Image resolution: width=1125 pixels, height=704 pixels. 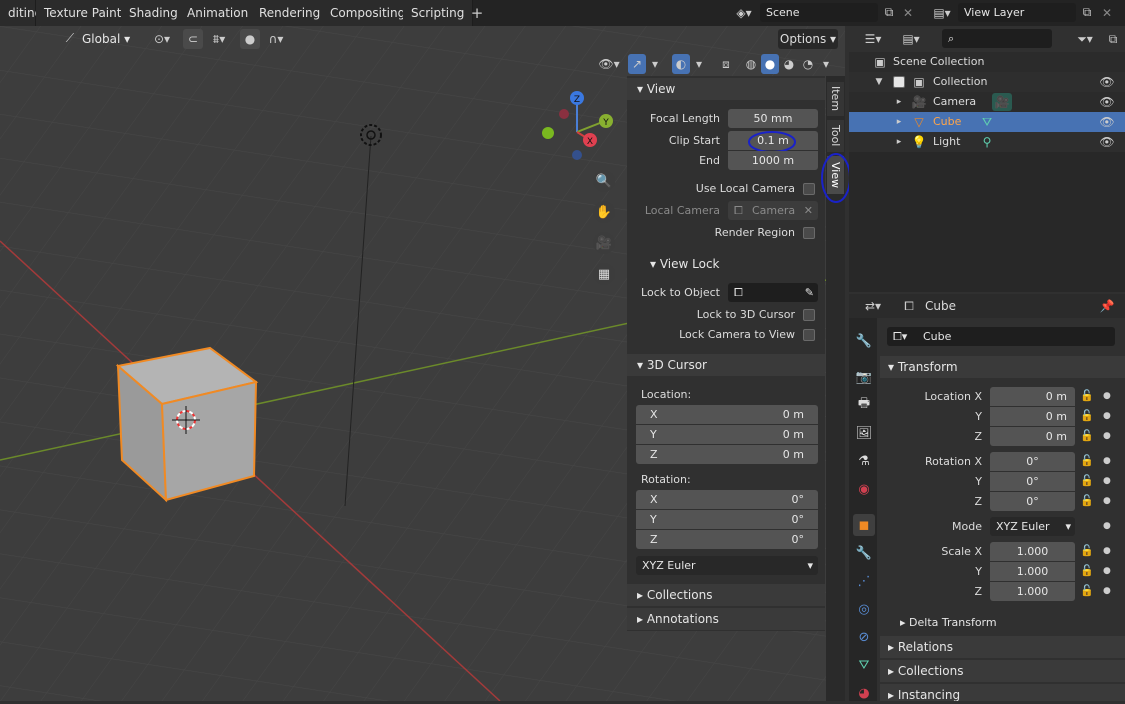 I want to click on camera-eye-icon: 👁, so click(x=1107, y=102).